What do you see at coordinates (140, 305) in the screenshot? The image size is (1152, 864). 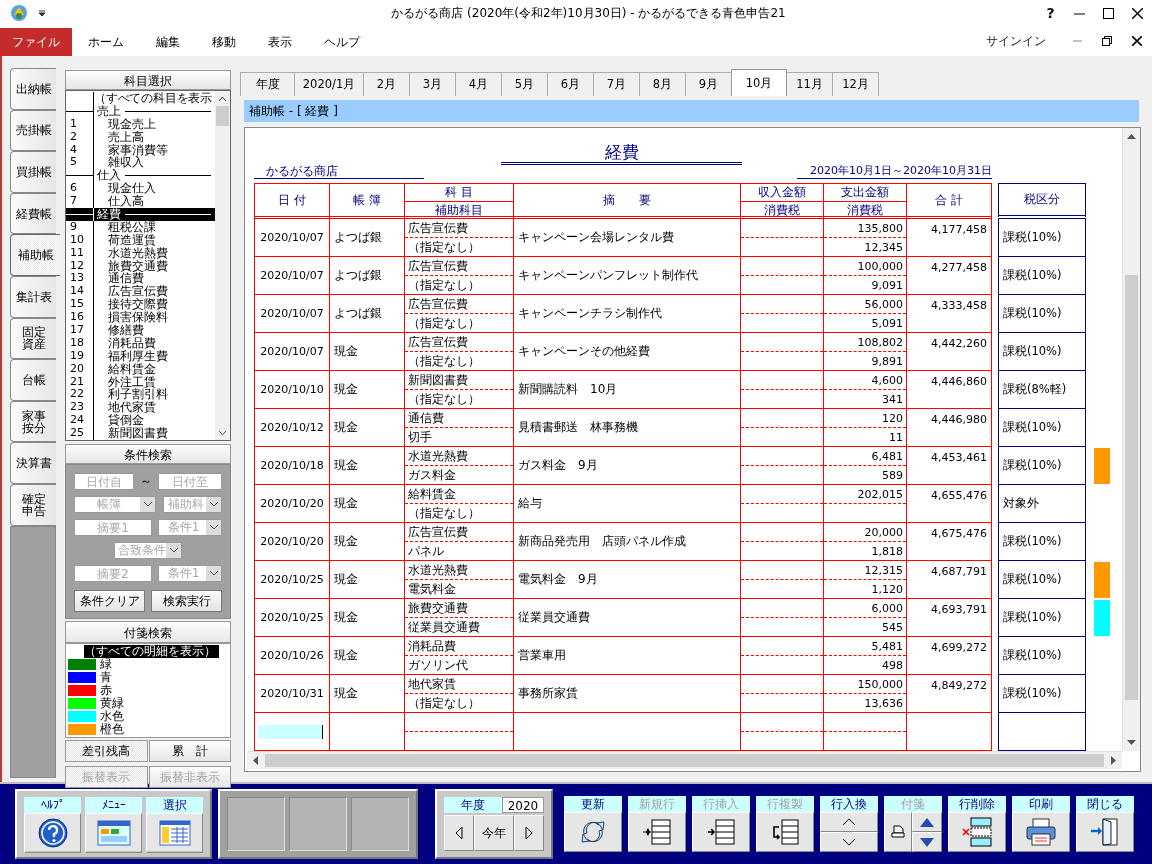 I see `list-item: 15 接待交際費` at bounding box center [140, 305].